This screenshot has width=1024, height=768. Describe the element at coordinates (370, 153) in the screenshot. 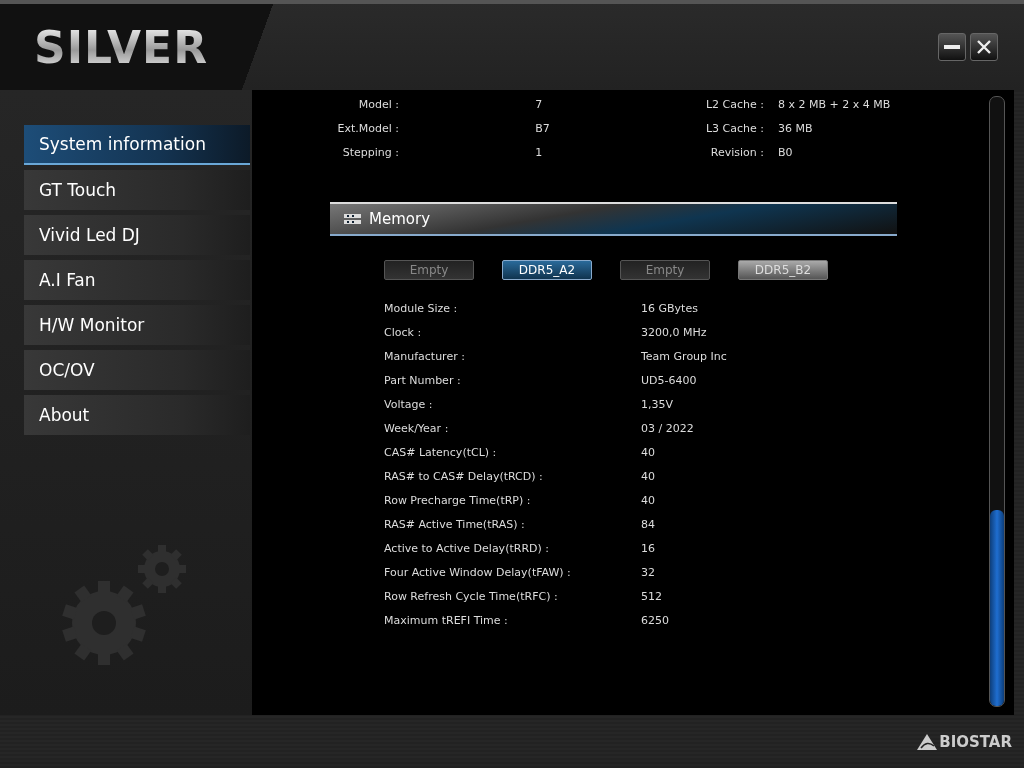

I see `field-label: Stepping :` at that location.